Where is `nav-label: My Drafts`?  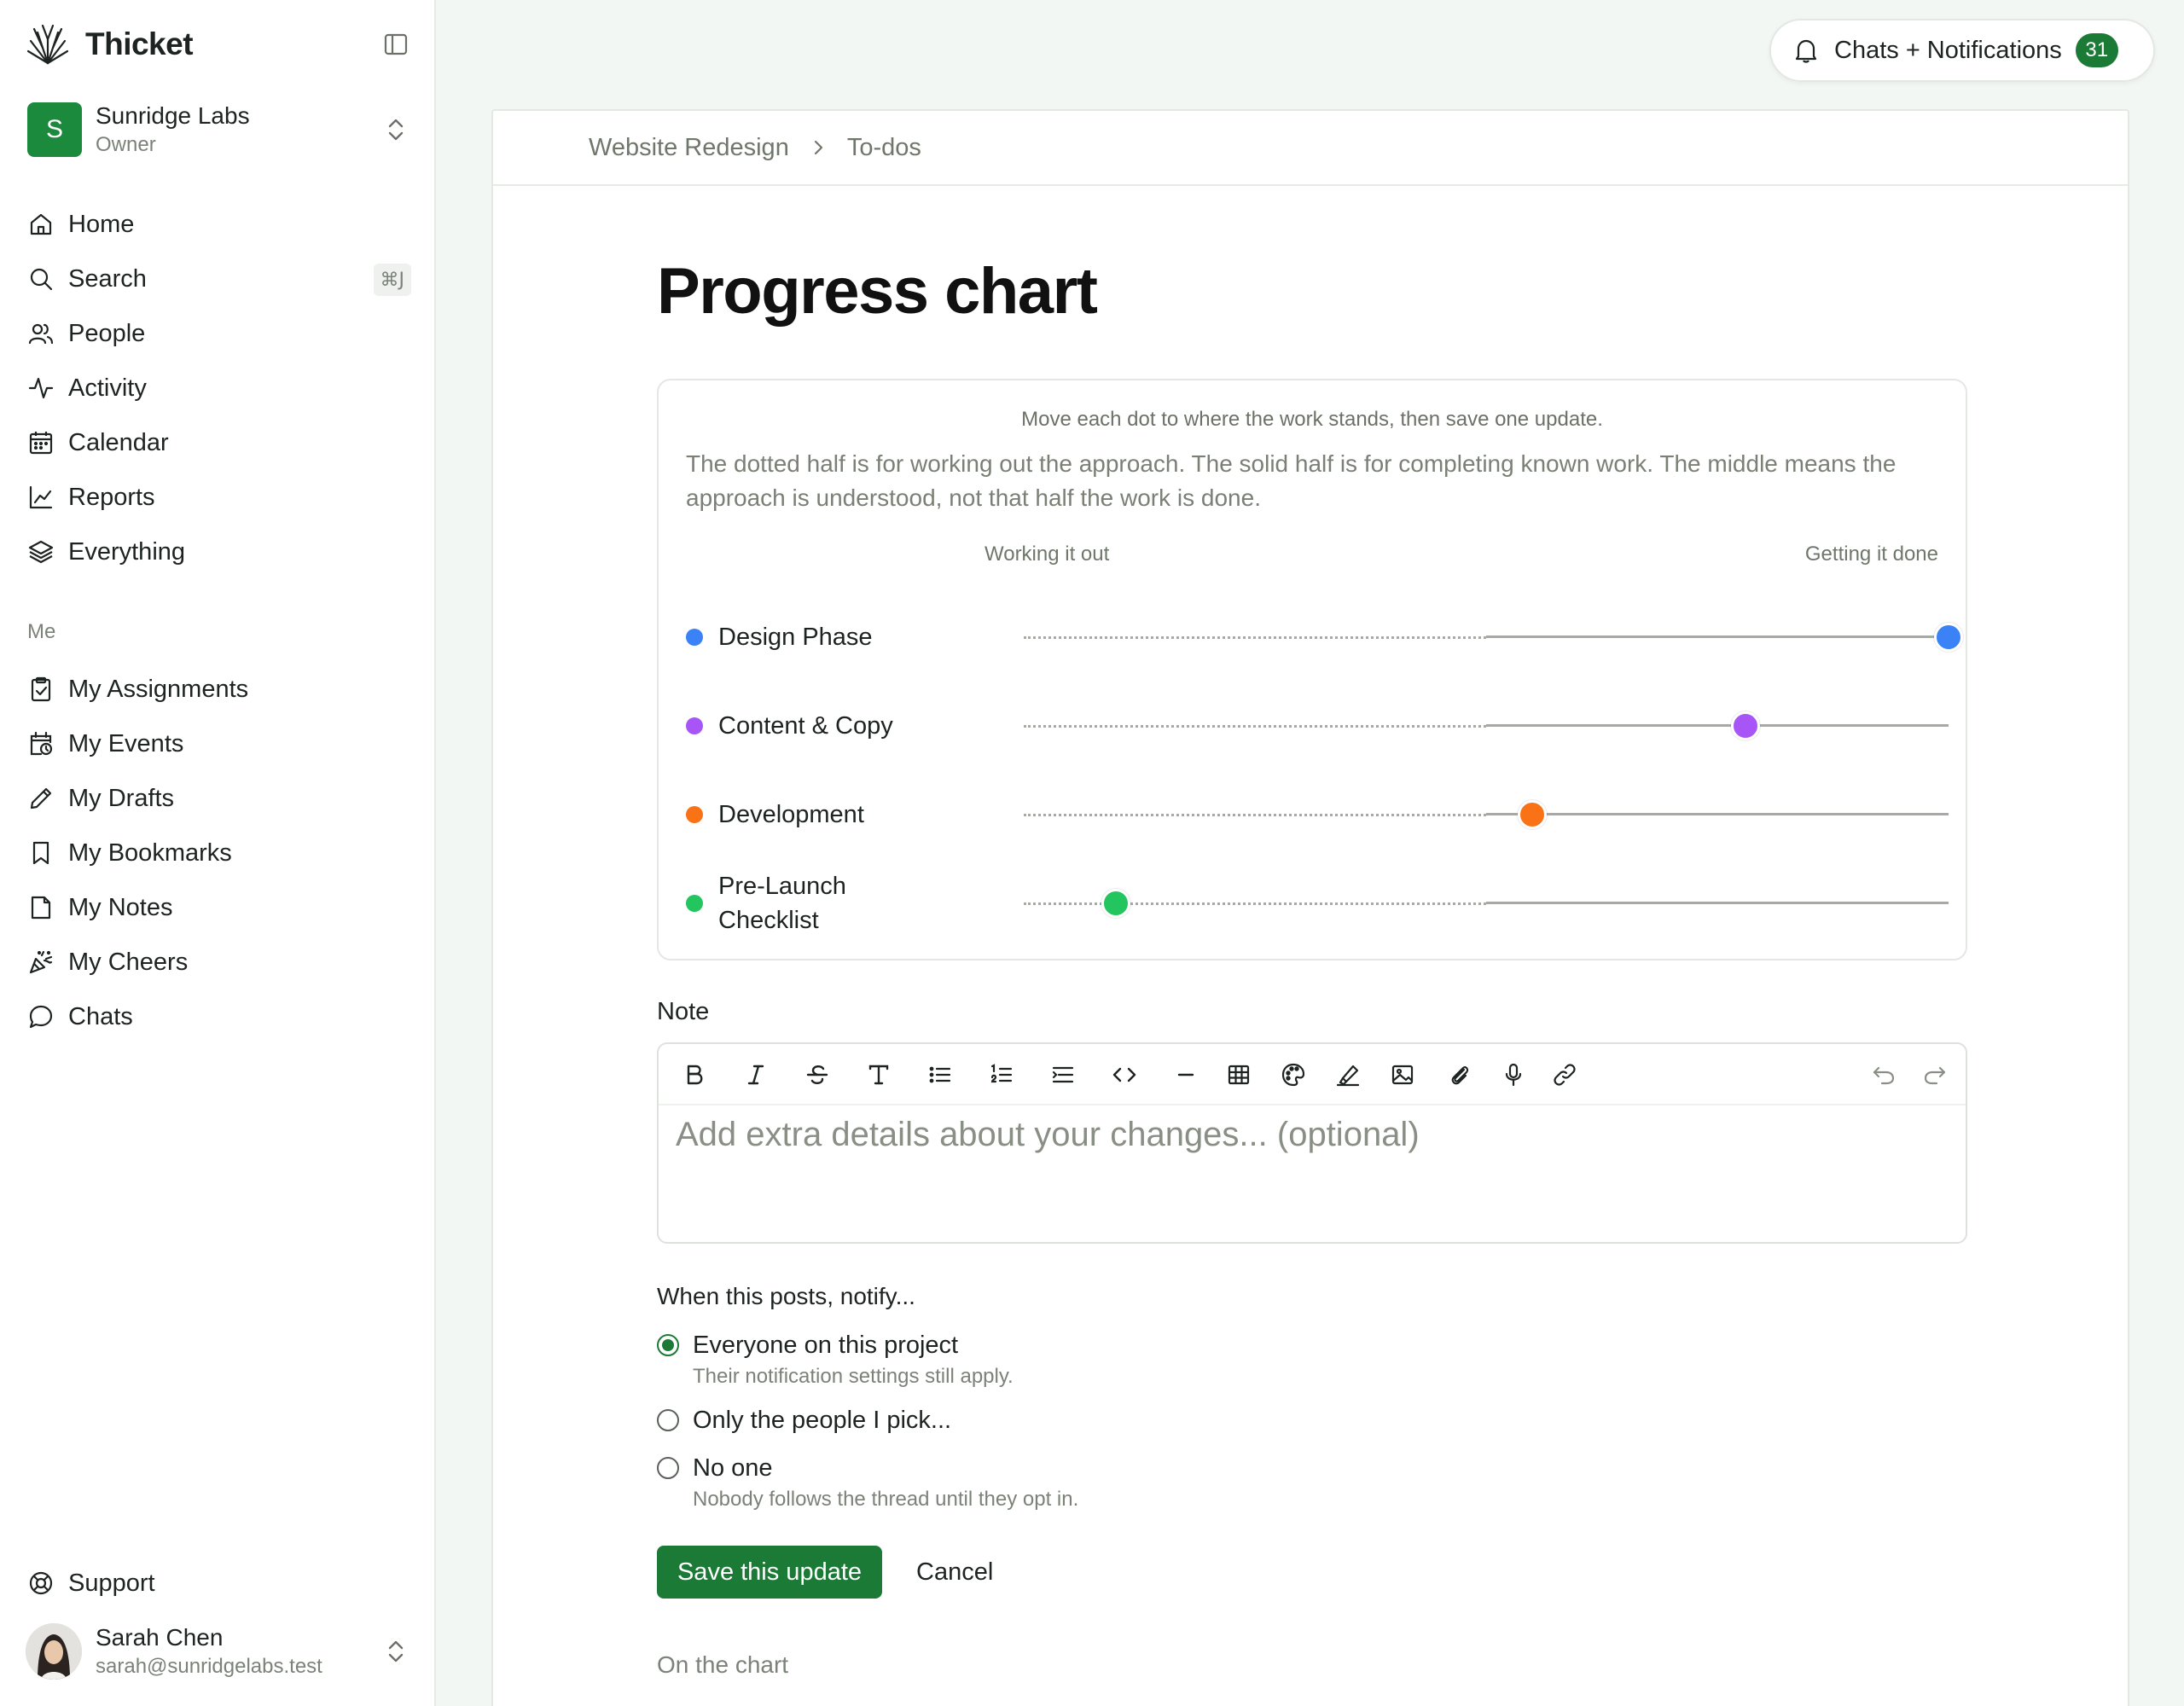 nav-label: My Drafts is located at coordinates (122, 798).